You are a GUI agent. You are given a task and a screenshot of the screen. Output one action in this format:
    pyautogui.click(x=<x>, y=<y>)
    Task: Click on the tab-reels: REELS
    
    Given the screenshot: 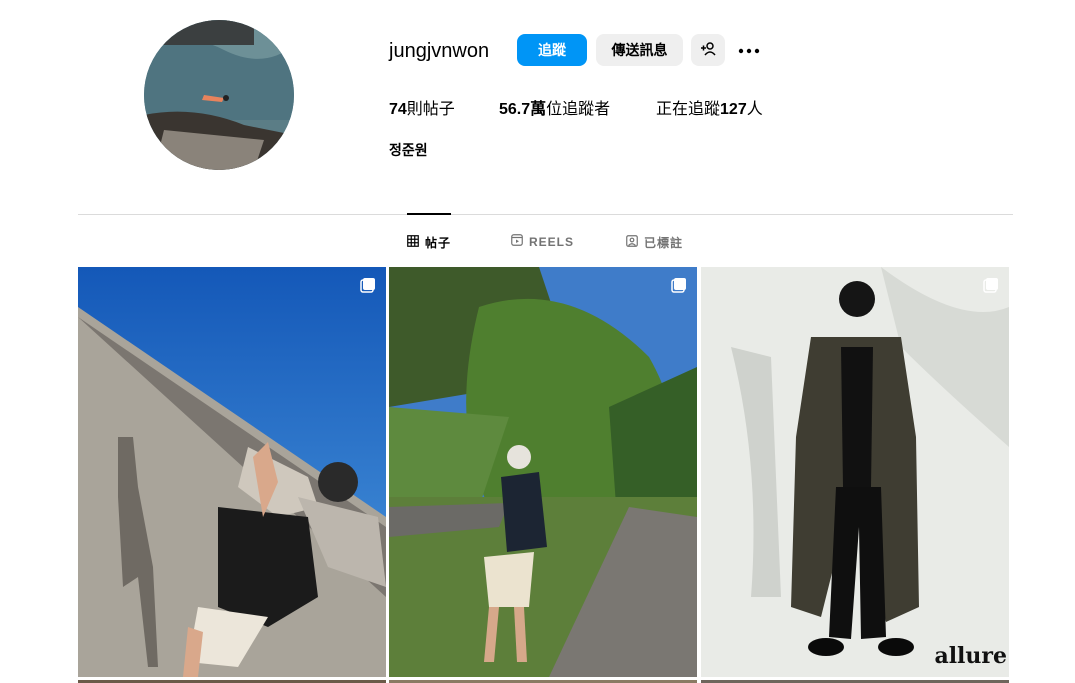 What is the action you would take?
    pyautogui.click(x=542, y=241)
    